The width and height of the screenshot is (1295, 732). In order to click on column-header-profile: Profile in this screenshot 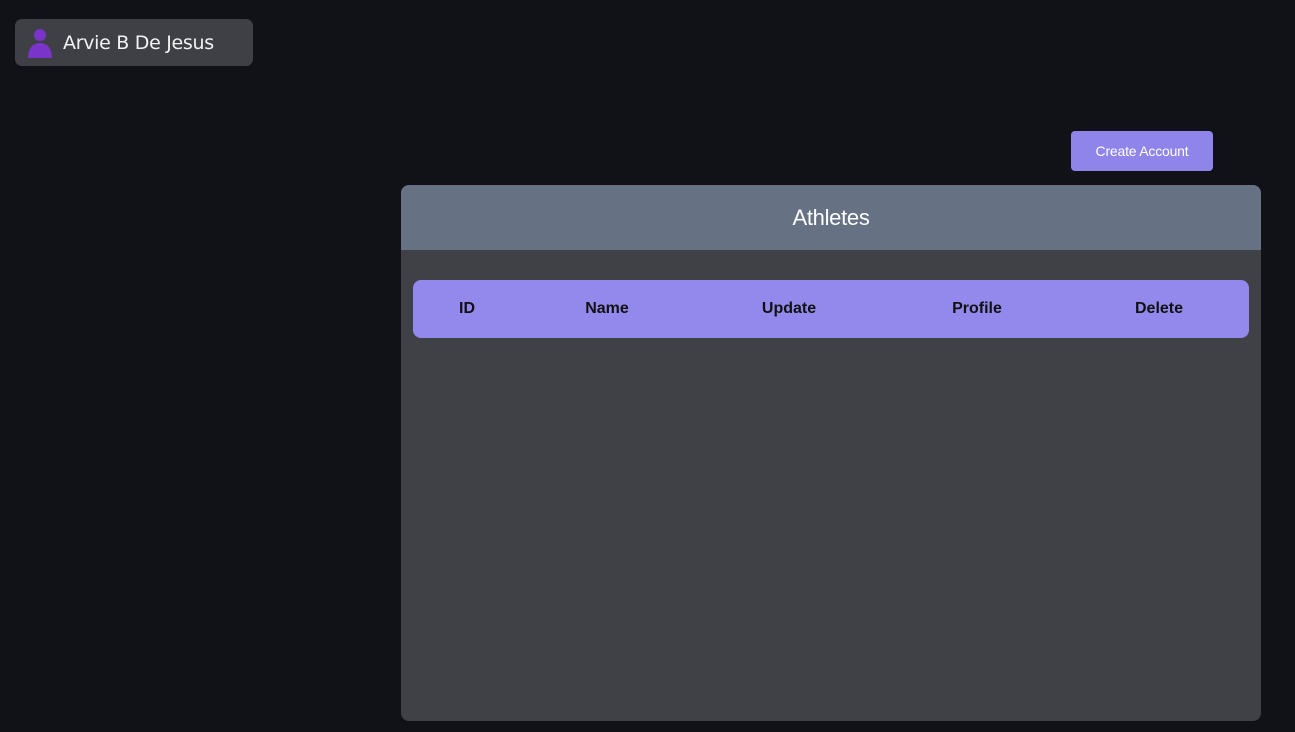, I will do `click(977, 308)`.